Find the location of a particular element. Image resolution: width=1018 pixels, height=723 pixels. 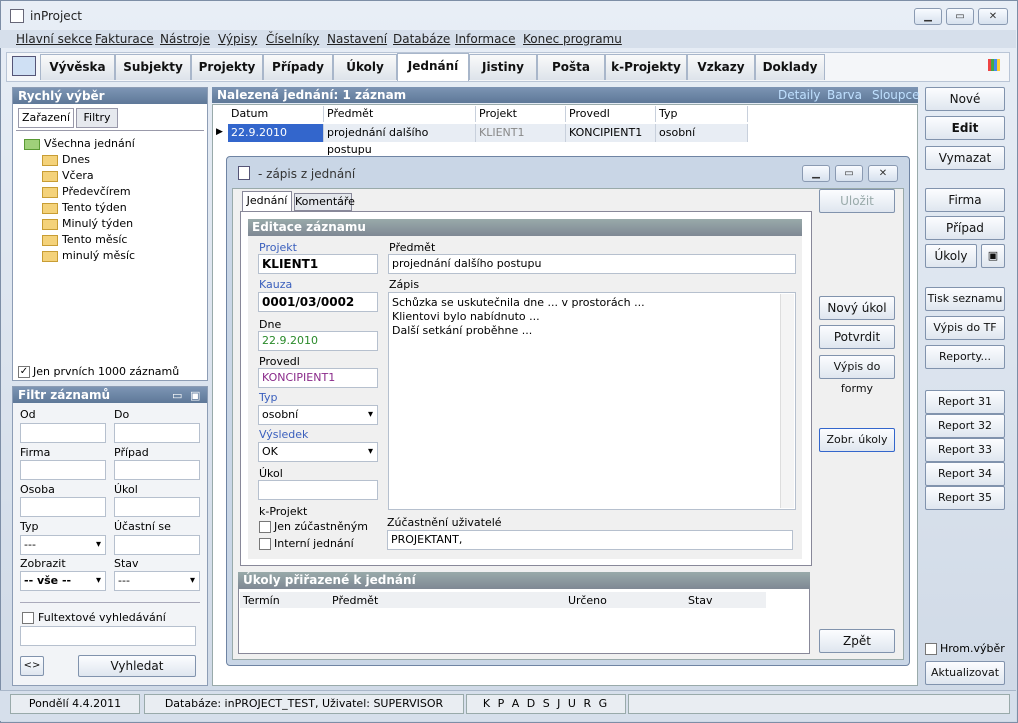

provedl-field: KONCIPIENT1 is located at coordinates (318, 378).